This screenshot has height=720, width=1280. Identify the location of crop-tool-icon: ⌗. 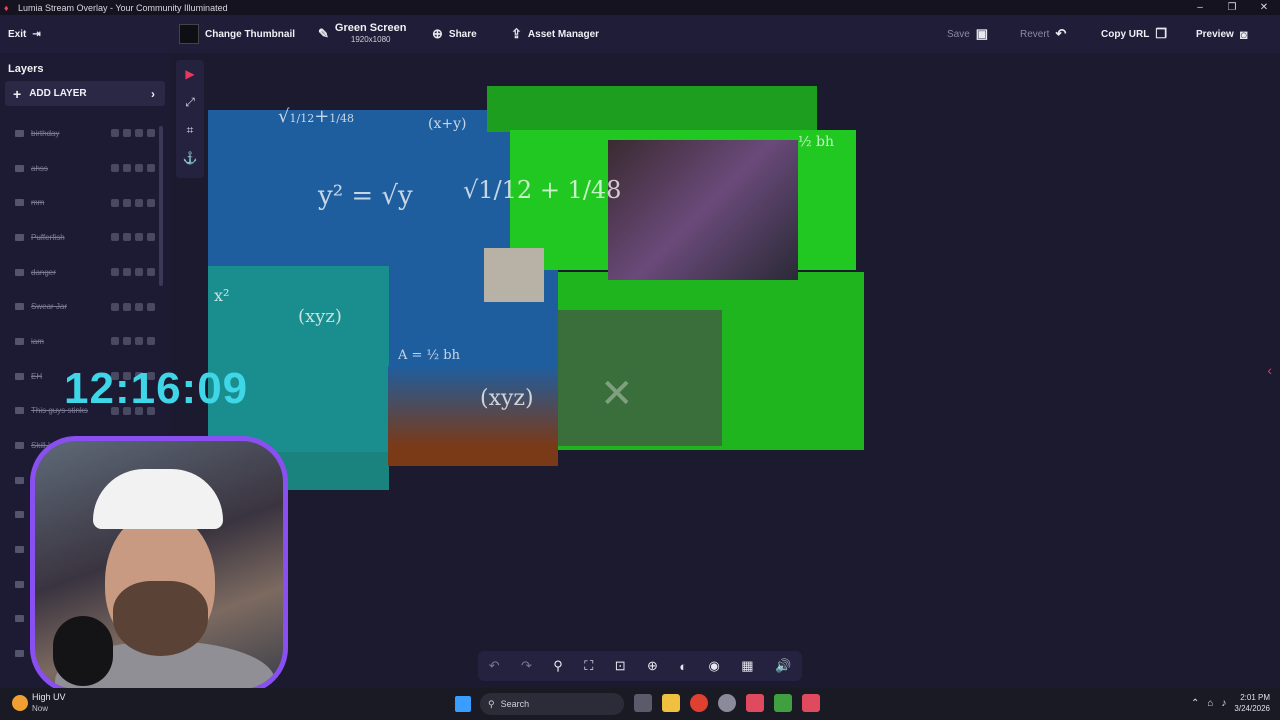
(190, 130).